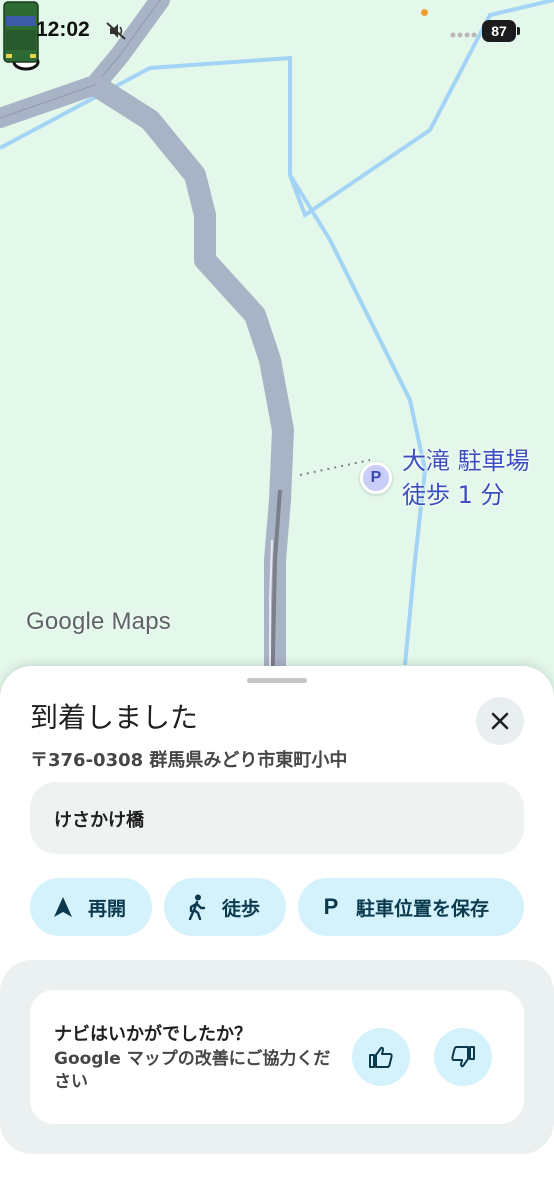 The image size is (554, 1199). What do you see at coordinates (466, 478) in the screenshot?
I see `parking-label: 大滝 駐車場 徒歩 1 分` at bounding box center [466, 478].